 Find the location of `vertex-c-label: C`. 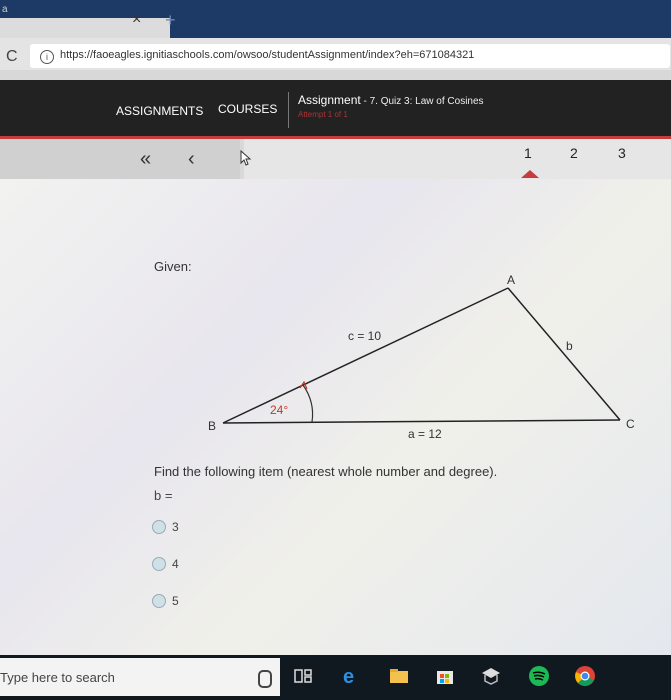

vertex-c-label: C is located at coordinates (630, 424).